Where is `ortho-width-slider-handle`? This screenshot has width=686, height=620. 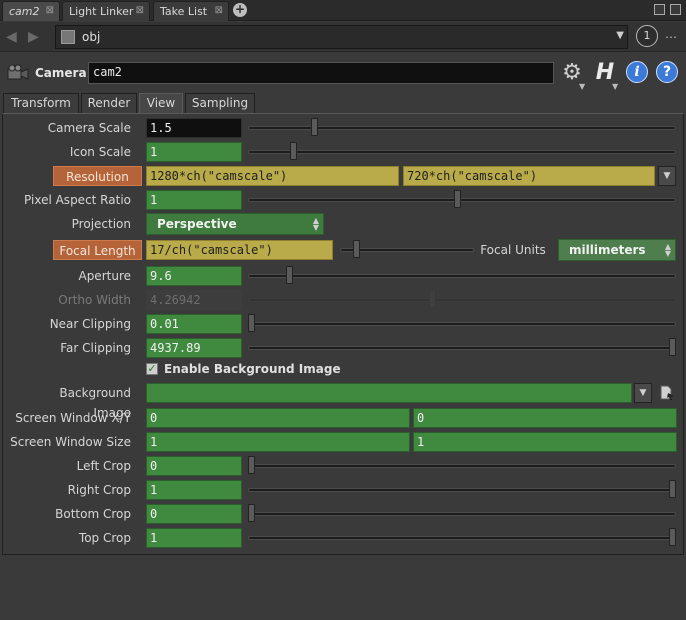
ortho-width-slider-handle is located at coordinates (432, 299).